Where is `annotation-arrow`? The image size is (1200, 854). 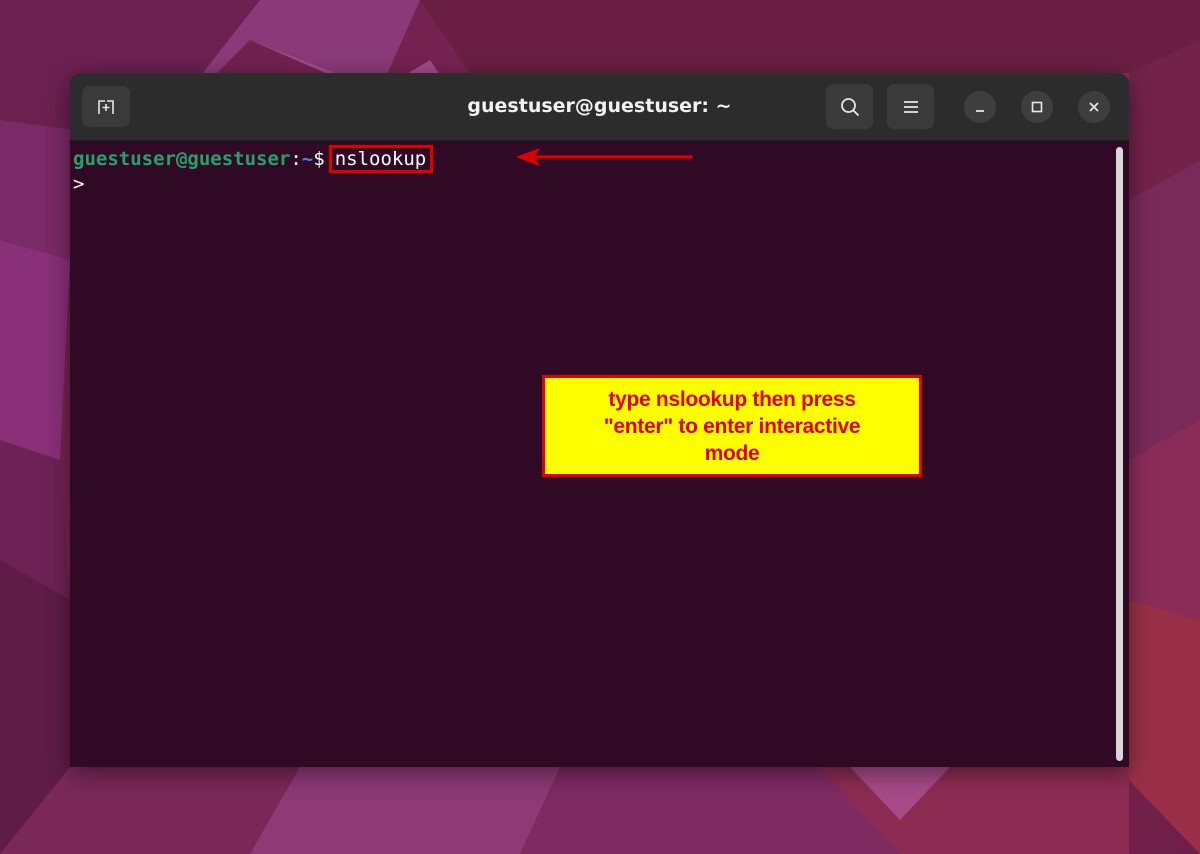 annotation-arrow is located at coordinates (604, 157).